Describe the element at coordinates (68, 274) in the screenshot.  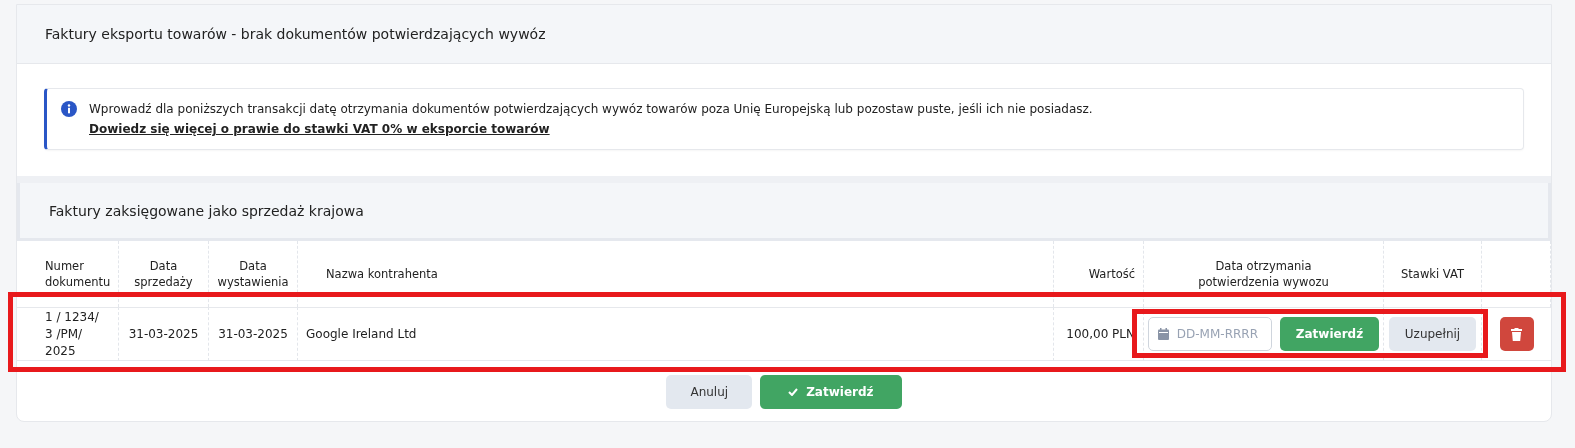
I see `column-header: Numer dokumentu` at that location.